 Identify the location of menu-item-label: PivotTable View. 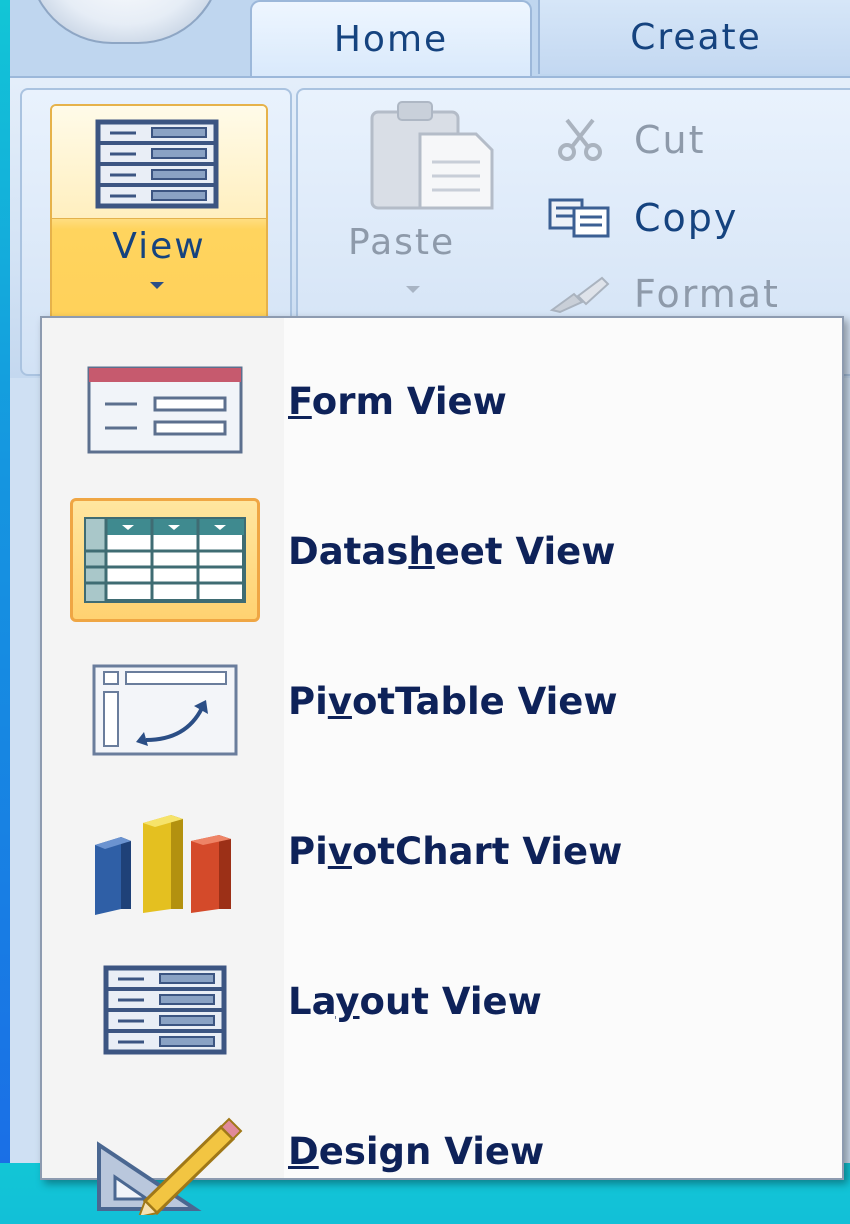
(453, 701).